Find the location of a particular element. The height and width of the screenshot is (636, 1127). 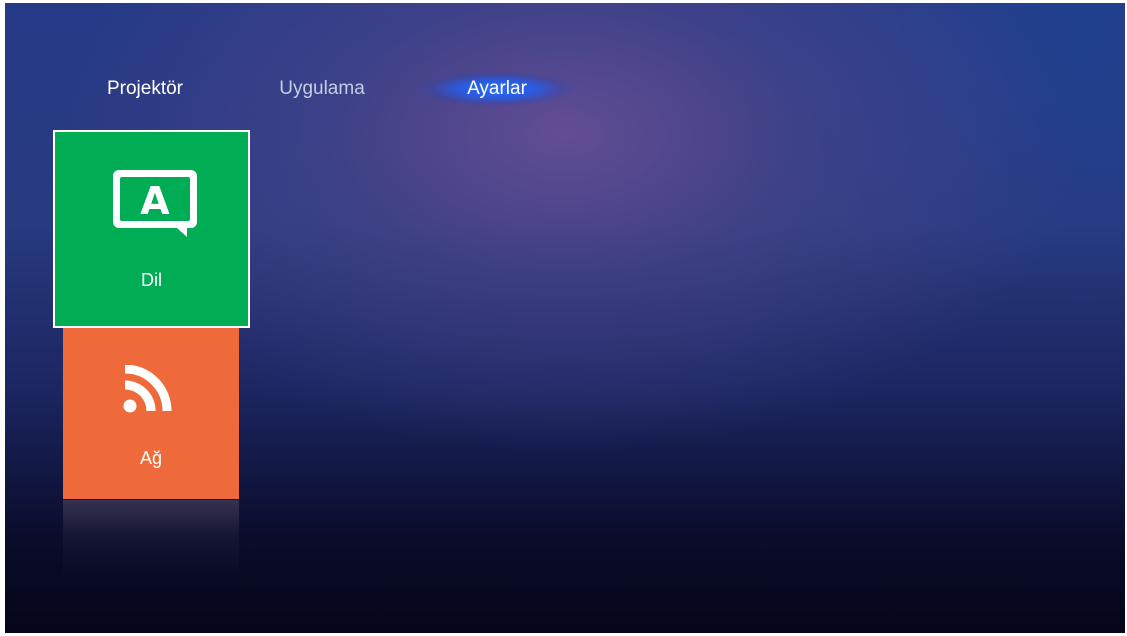

network-feed-icon is located at coordinates (147, 389).